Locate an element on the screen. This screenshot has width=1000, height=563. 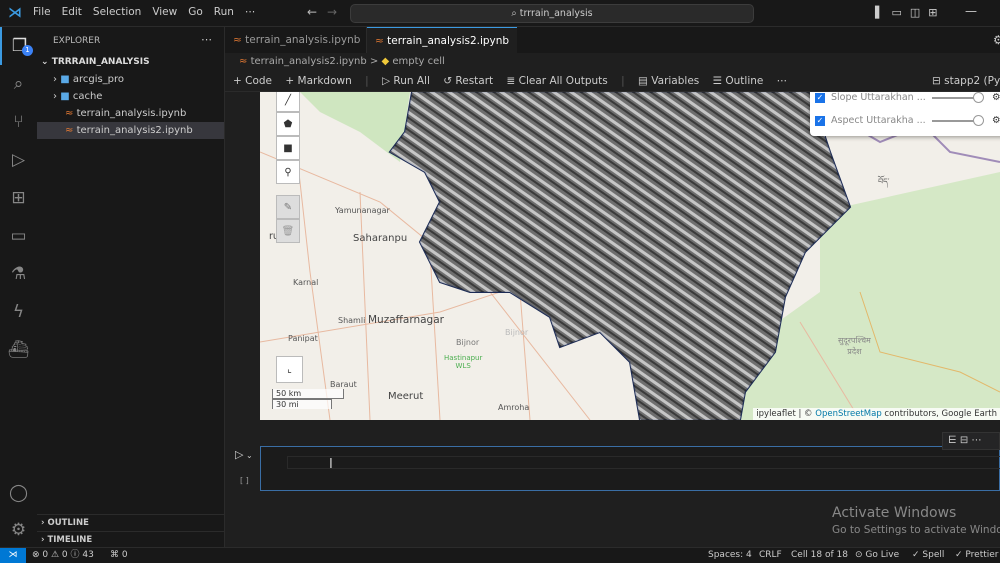
workspace-root: ⌄ TRRRAIN_ANALYSIS is located at coordinates (95, 62).